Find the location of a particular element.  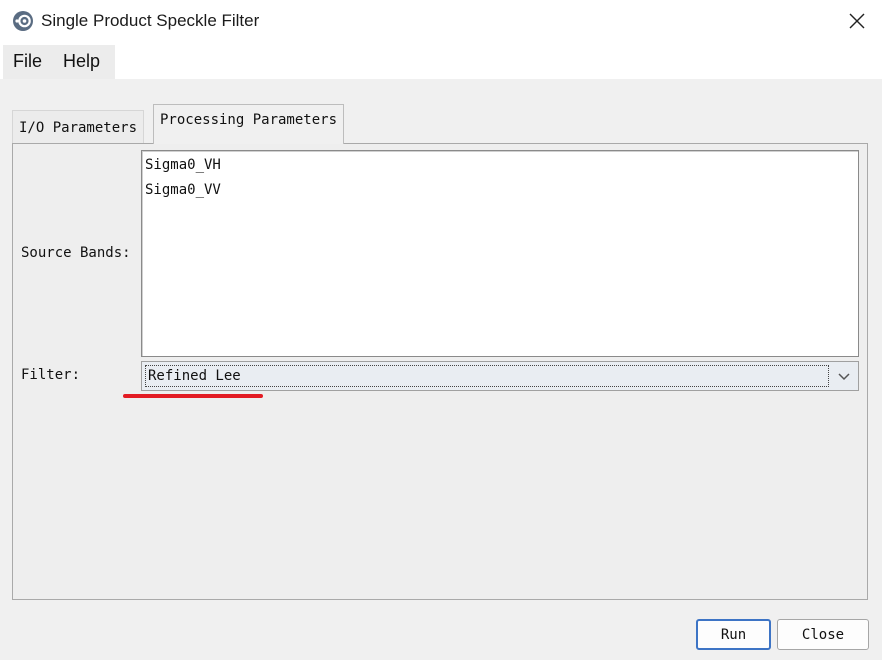

menu-help: Help is located at coordinates (81, 61).